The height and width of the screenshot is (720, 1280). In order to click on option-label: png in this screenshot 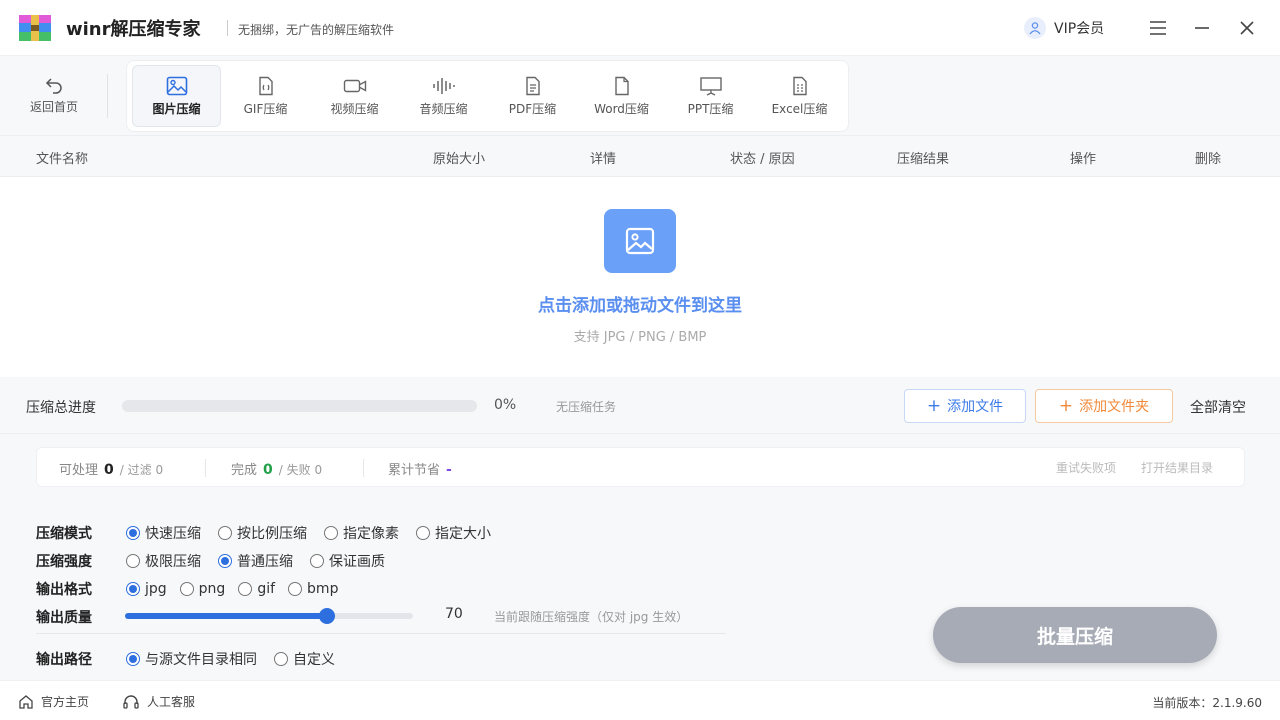, I will do `click(212, 589)`.